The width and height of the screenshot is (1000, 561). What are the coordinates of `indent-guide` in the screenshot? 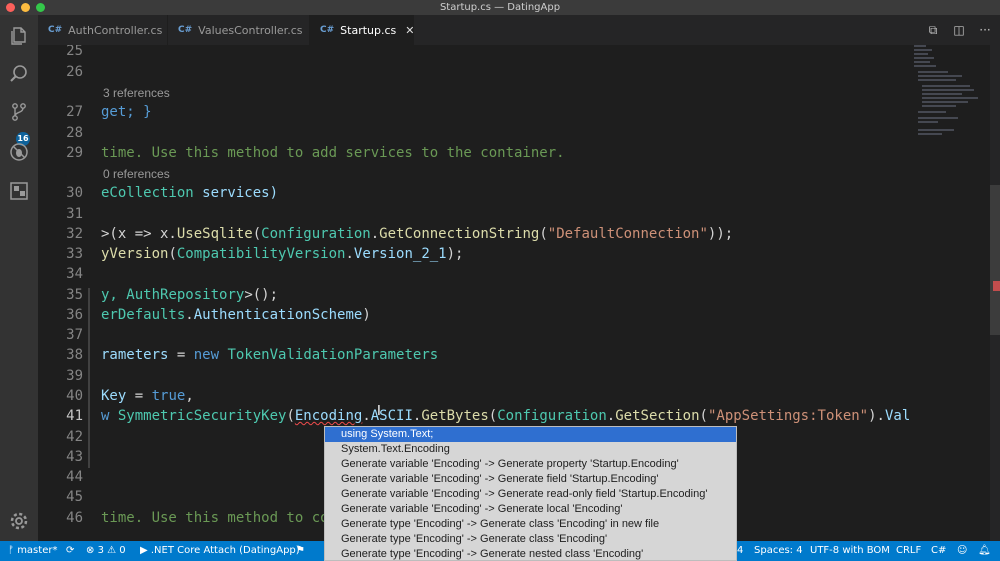 It's located at (89, 378).